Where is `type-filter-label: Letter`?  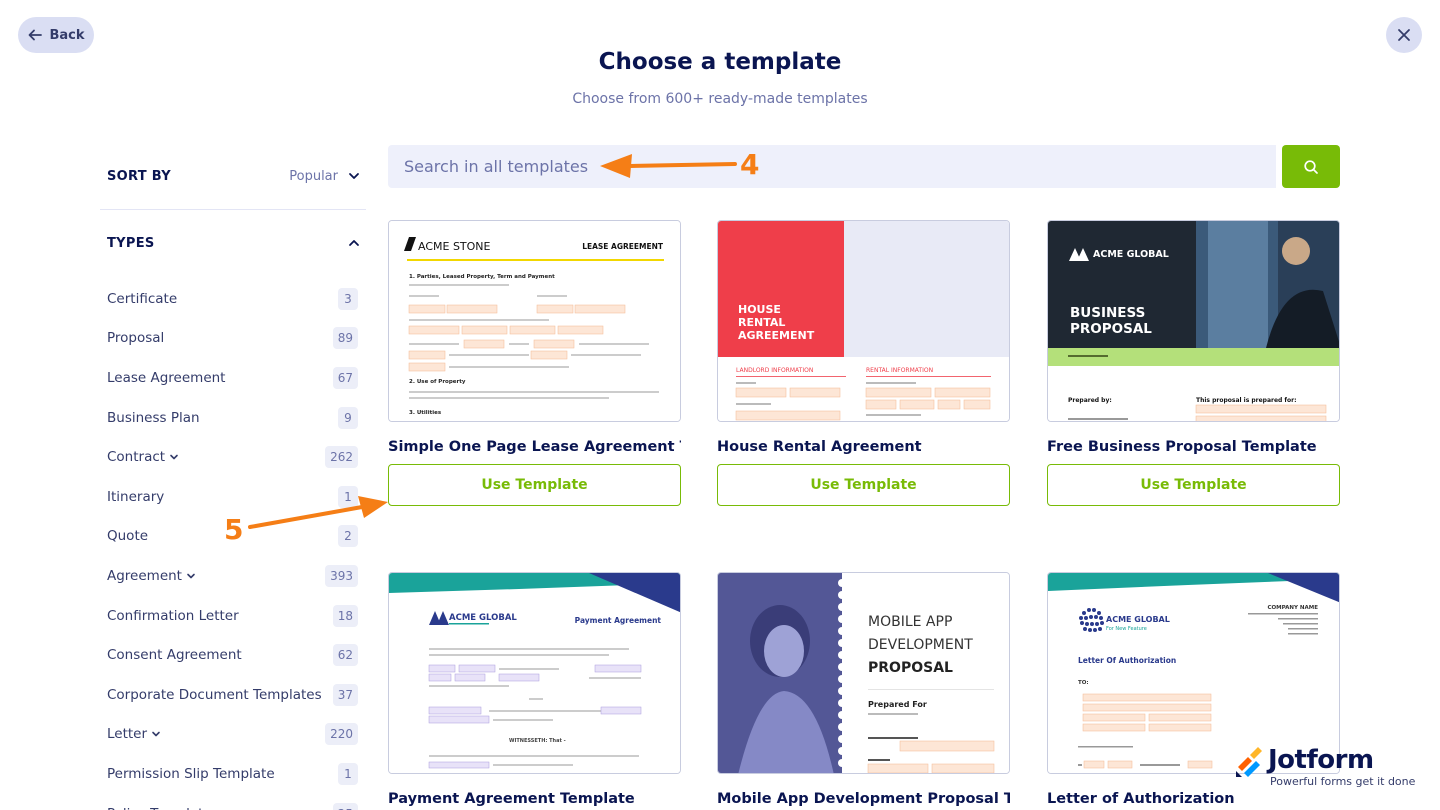
type-filter-label: Letter is located at coordinates (134, 734).